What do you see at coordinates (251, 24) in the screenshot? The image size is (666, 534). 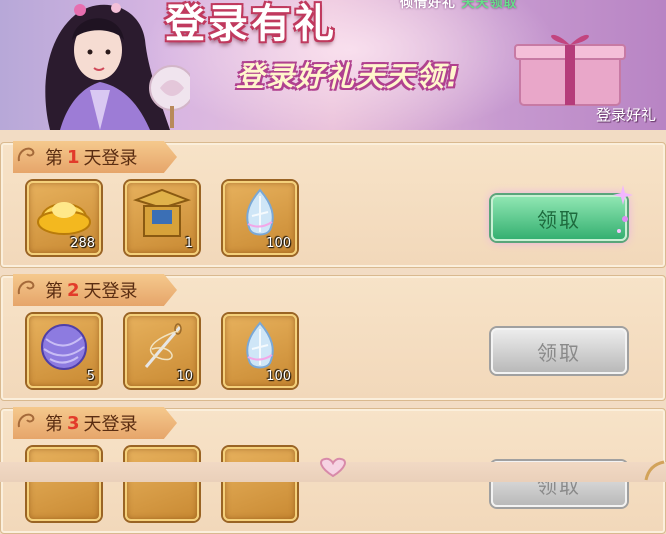 I see `banner-title: 登录有礼` at bounding box center [251, 24].